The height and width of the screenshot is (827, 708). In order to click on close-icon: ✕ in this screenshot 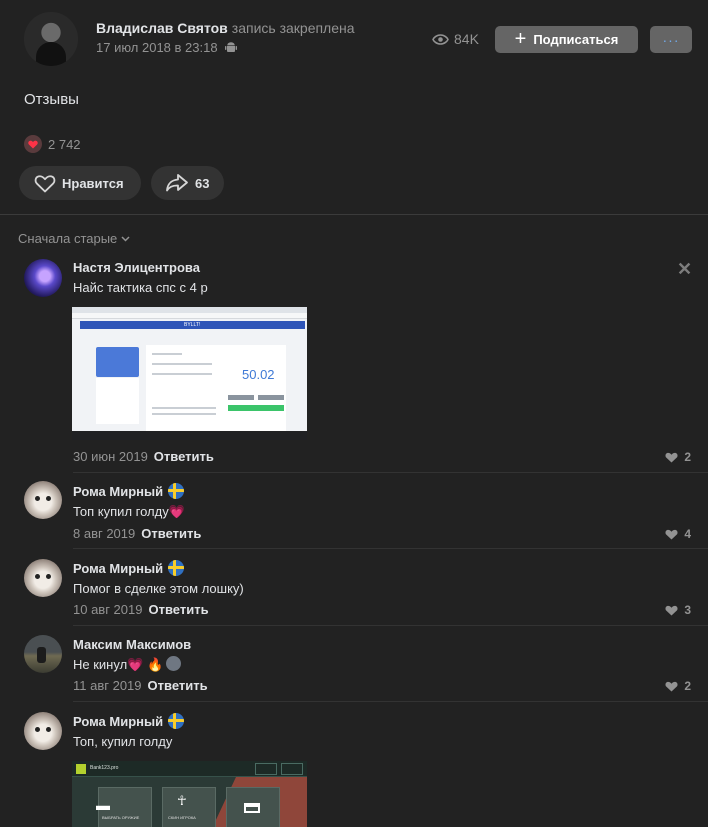, I will do `click(684, 269)`.